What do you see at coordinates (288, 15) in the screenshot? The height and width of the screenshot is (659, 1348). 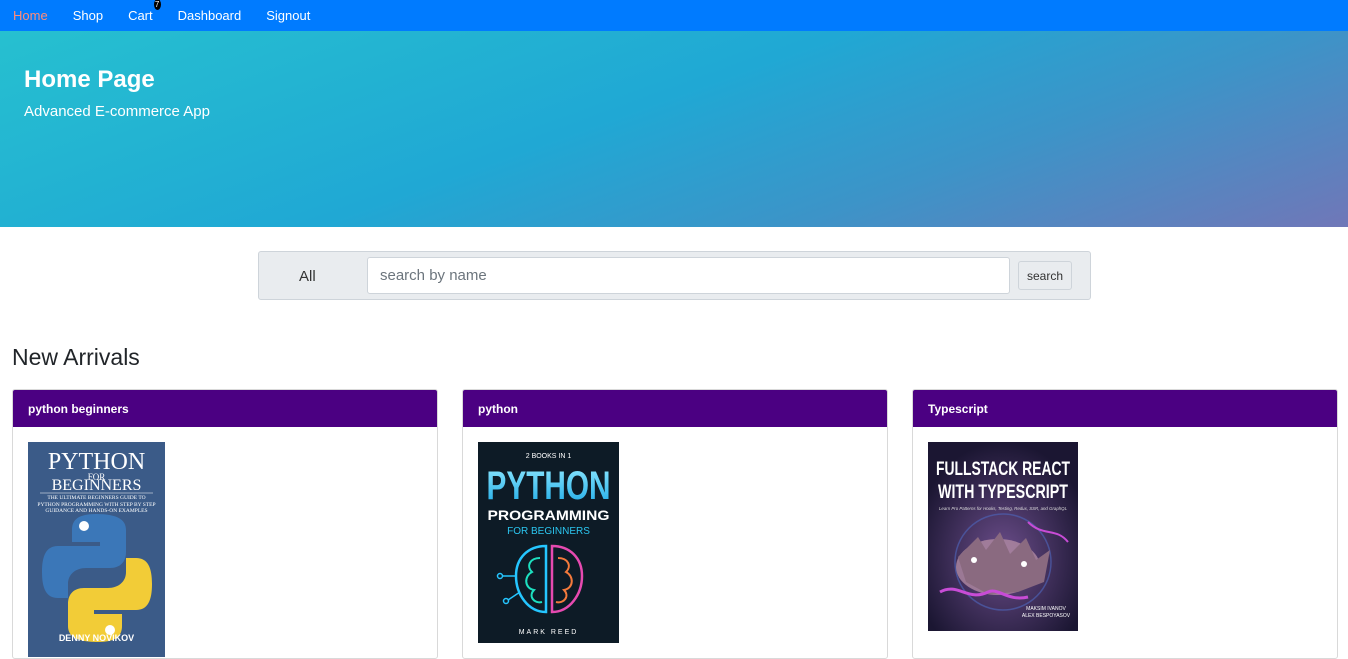 I see `nav-signout-link: Signout` at bounding box center [288, 15].